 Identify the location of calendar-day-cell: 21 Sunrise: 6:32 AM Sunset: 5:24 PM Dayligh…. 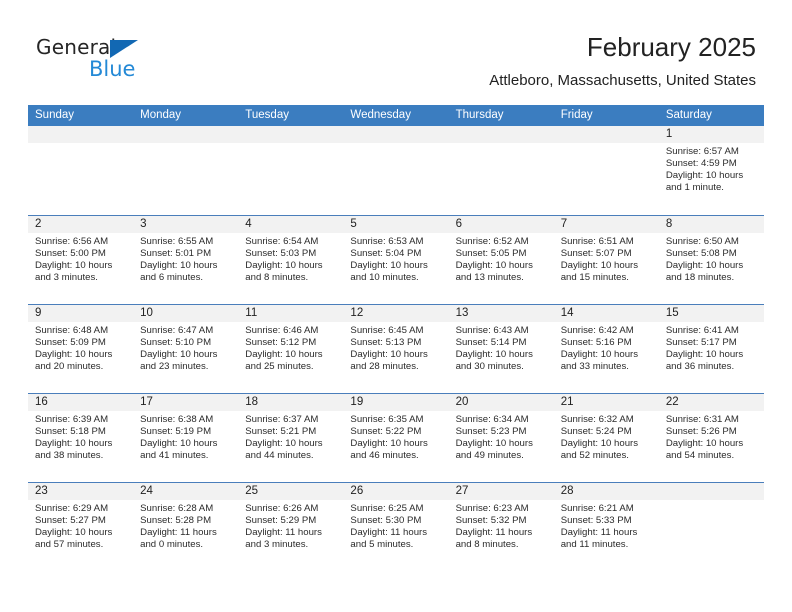
(606, 438).